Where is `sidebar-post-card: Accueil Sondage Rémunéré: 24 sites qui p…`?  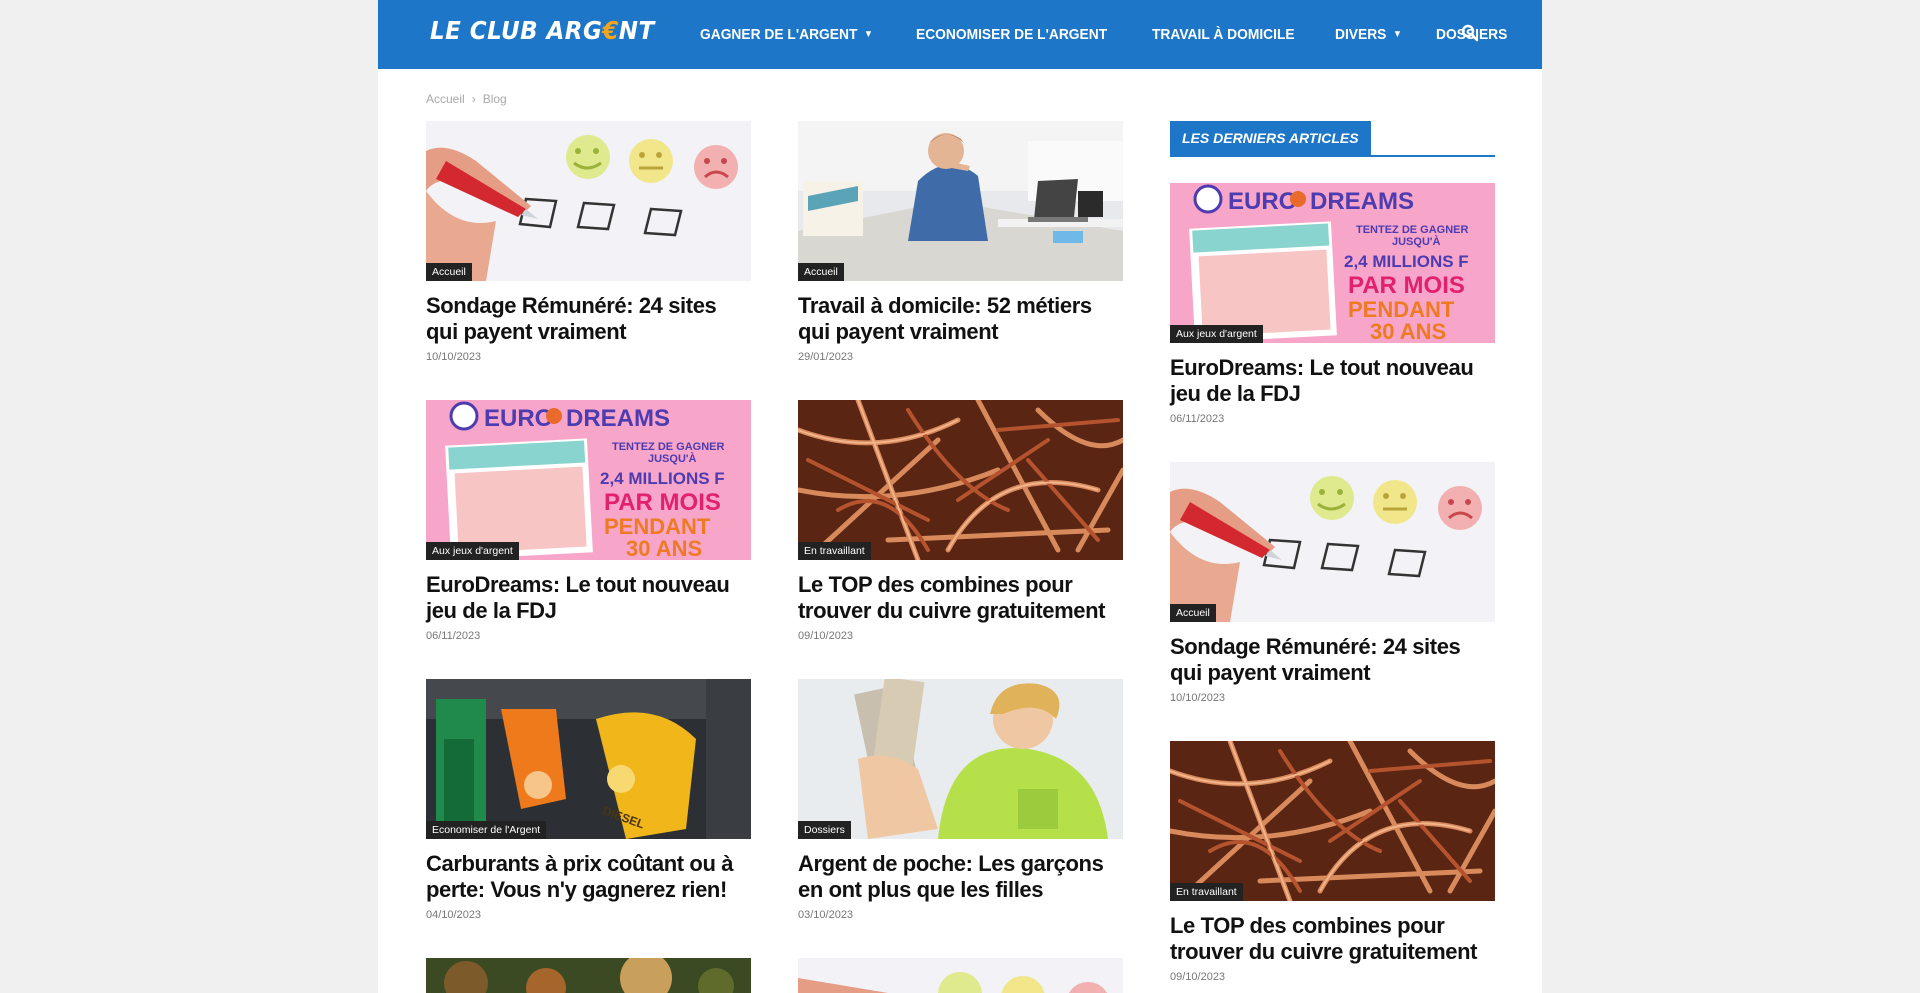
sidebar-post-card: Accueil Sondage Rémunéré: 24 sites qui p… is located at coordinates (1332, 583).